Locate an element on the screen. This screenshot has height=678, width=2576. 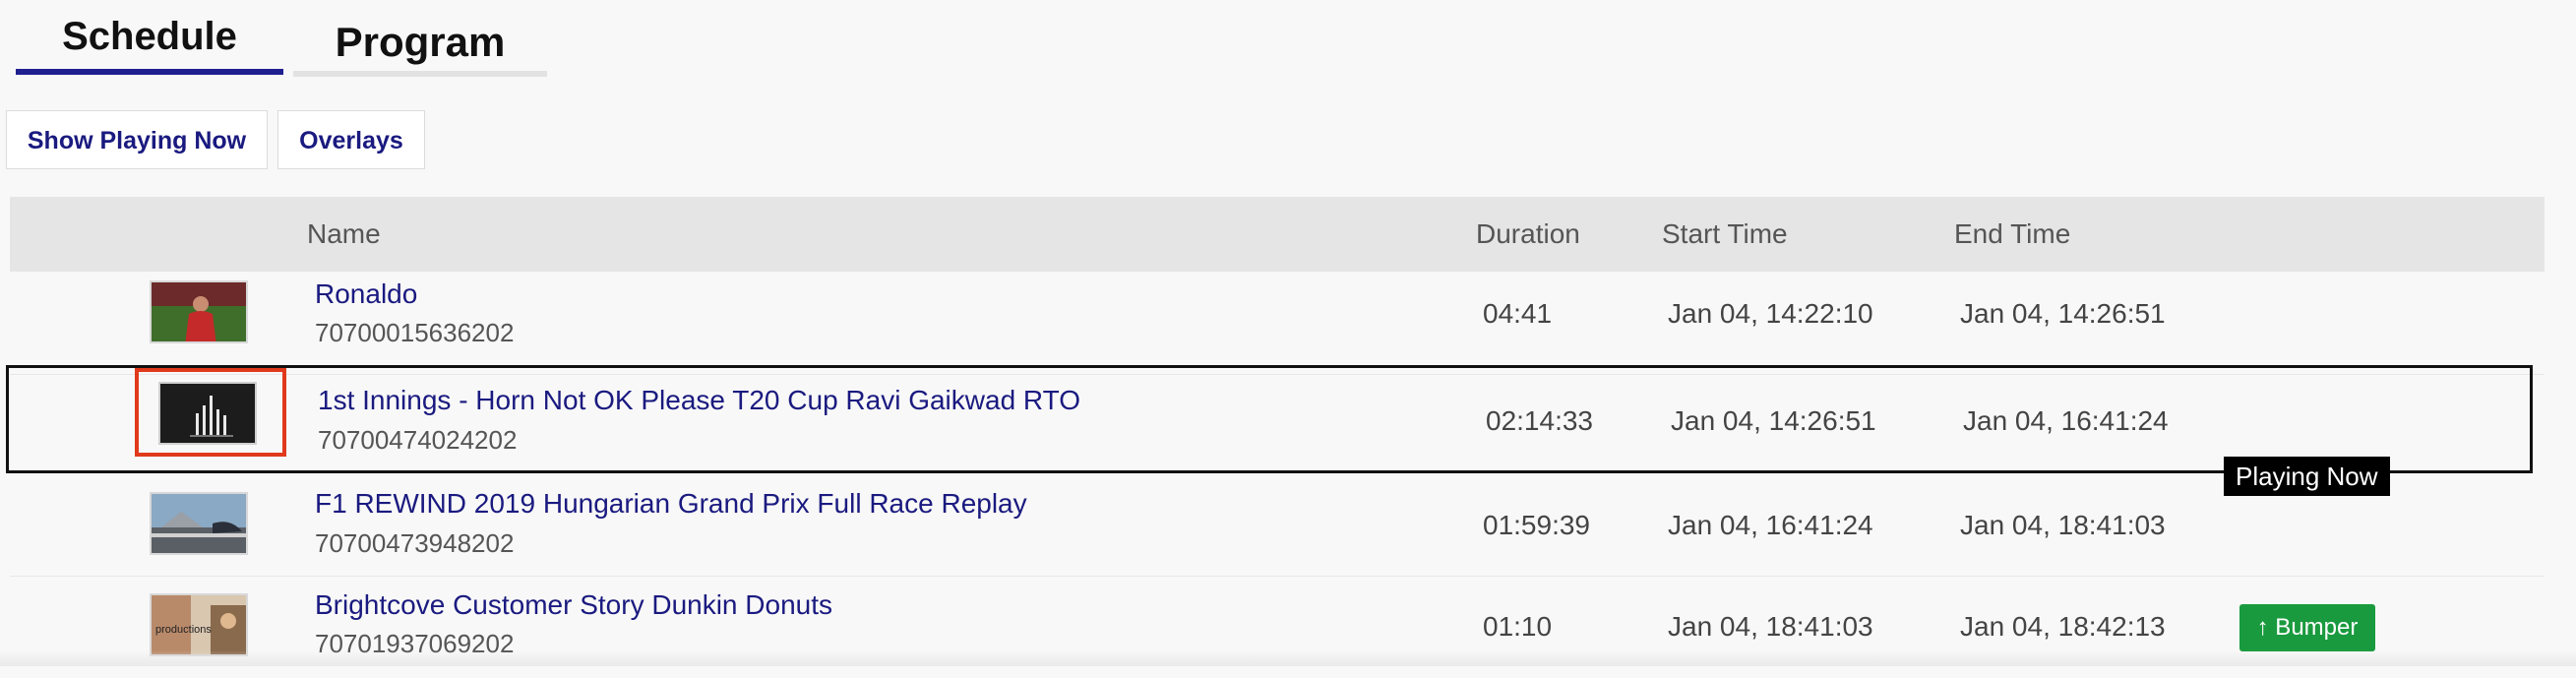
video-id: 70700474024202 is located at coordinates (418, 440).